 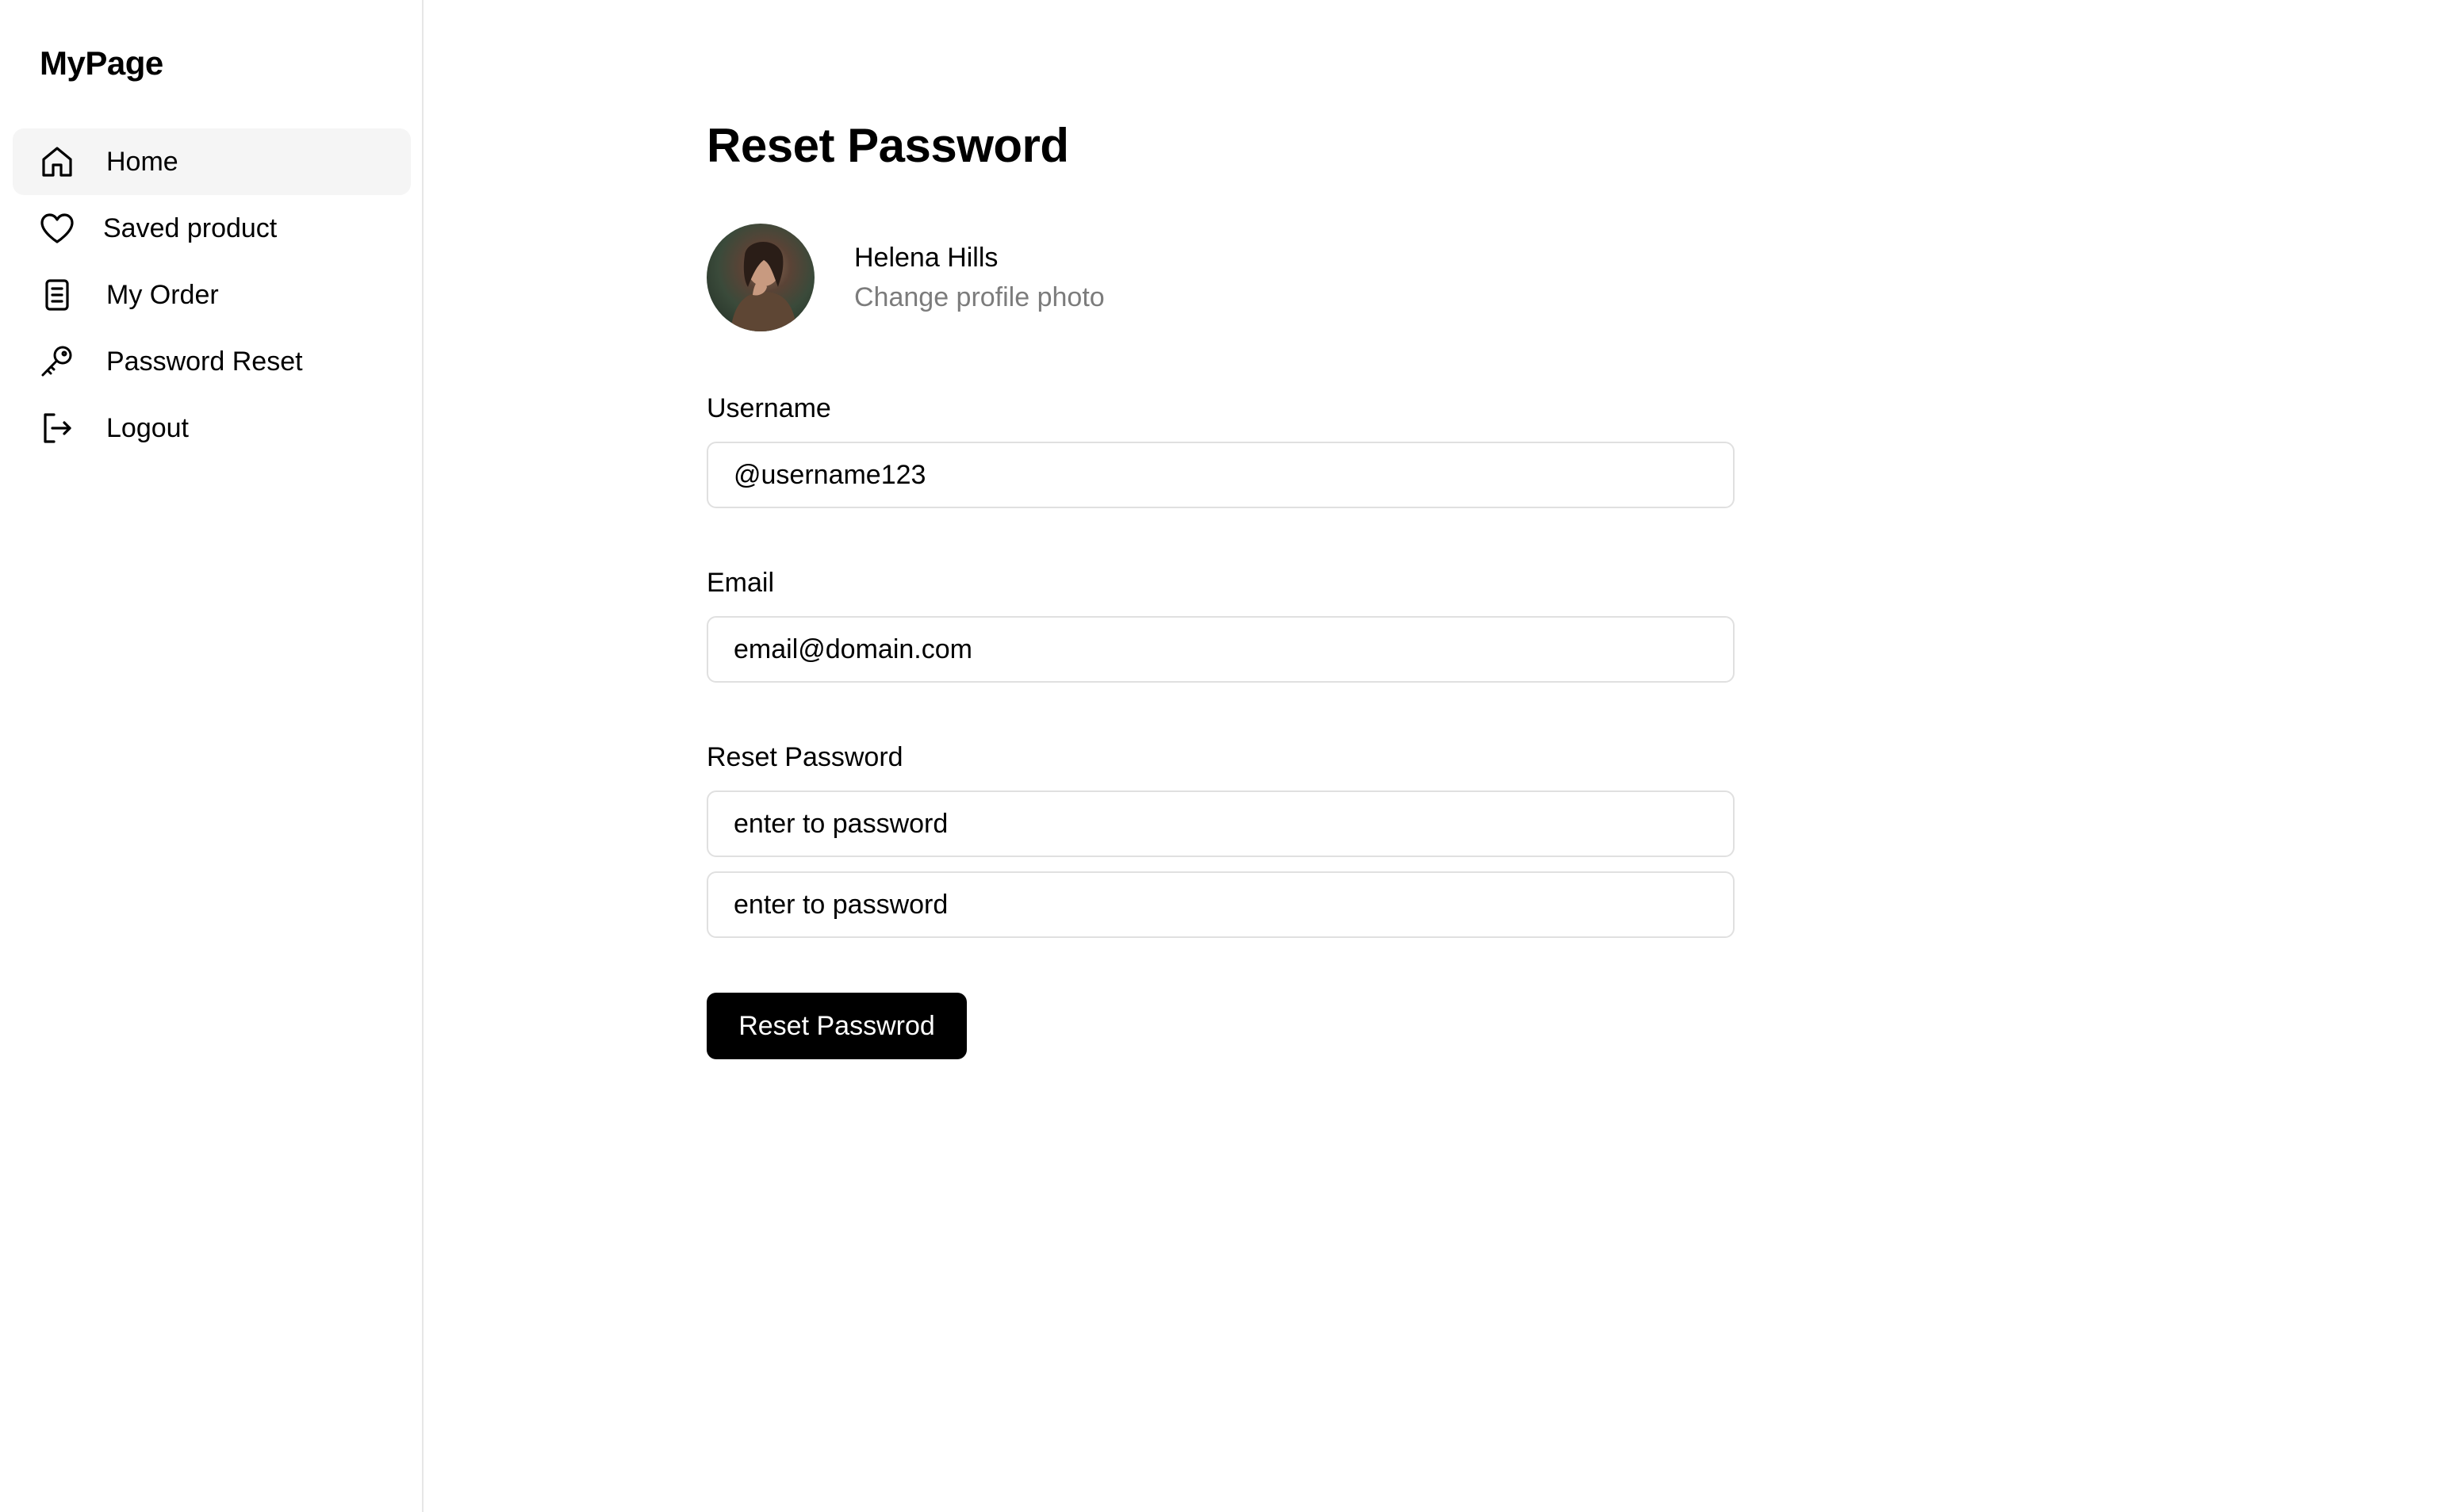 I want to click on sidebar-item-label: My Order, so click(x=162, y=295).